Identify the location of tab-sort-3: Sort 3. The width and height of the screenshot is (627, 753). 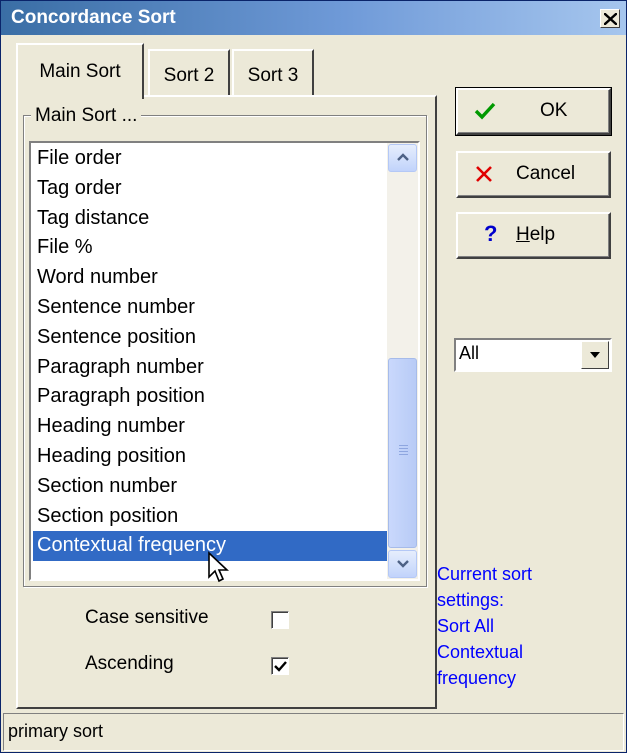
(273, 72).